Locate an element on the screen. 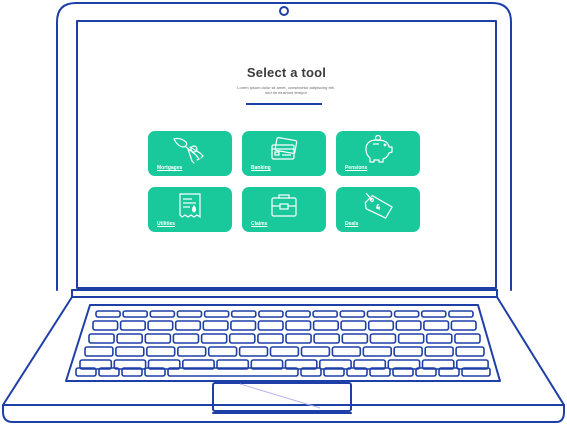 The height and width of the screenshot is (425, 567). tool-tile-deals: Deals is located at coordinates (378, 209).